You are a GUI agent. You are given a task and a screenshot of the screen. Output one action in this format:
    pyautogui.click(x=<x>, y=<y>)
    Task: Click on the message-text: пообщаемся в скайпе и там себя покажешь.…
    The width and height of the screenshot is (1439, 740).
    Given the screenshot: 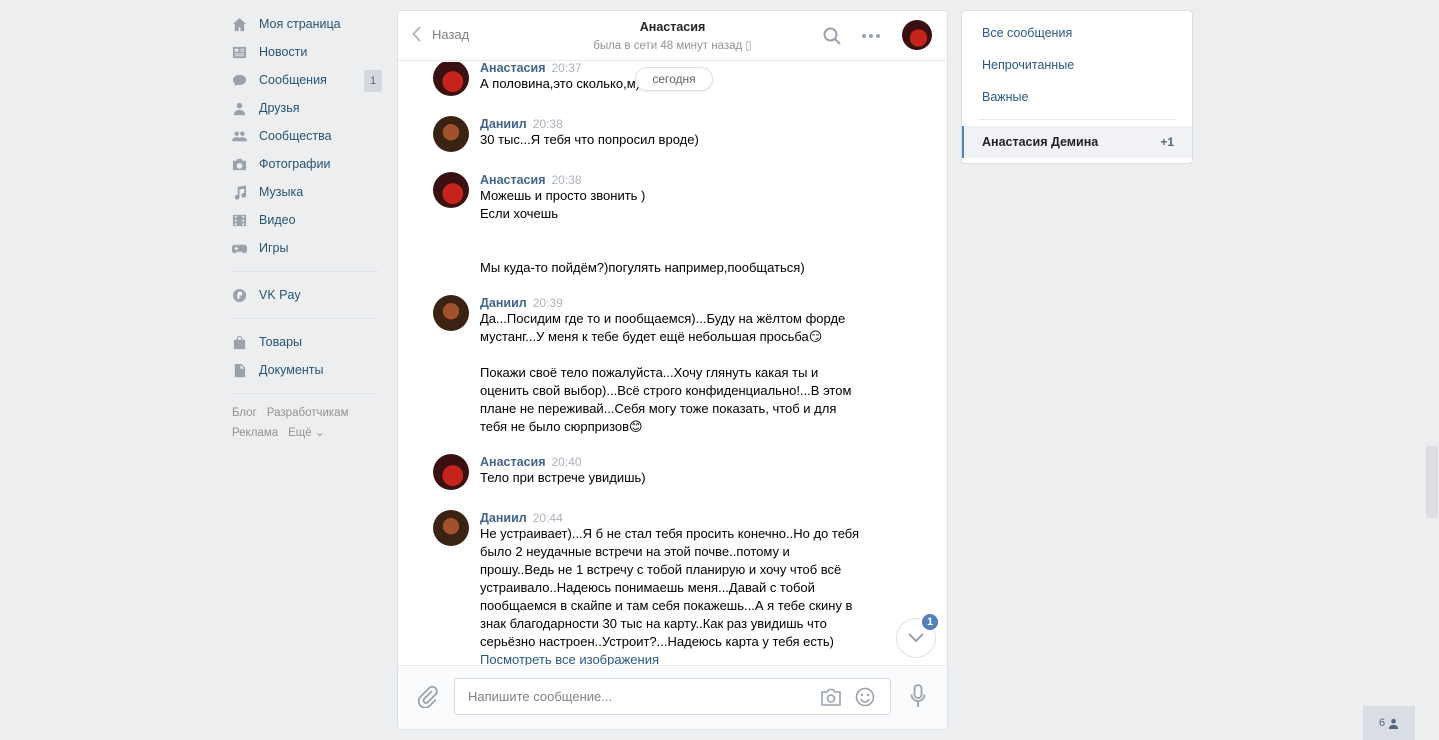 What is the action you would take?
    pyautogui.click(x=666, y=605)
    